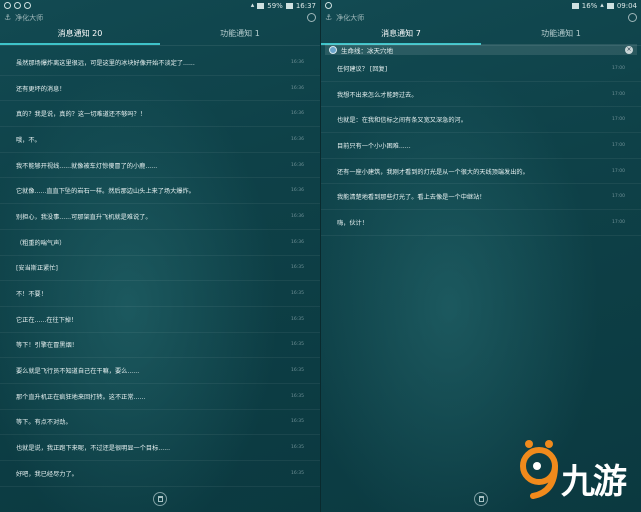 This screenshot has height=512, width=641. What do you see at coordinates (411, 198) in the screenshot?
I see `notification-text: 我能清楚地看到那些灯光了。看上去像是一个中继站！` at bounding box center [411, 198].